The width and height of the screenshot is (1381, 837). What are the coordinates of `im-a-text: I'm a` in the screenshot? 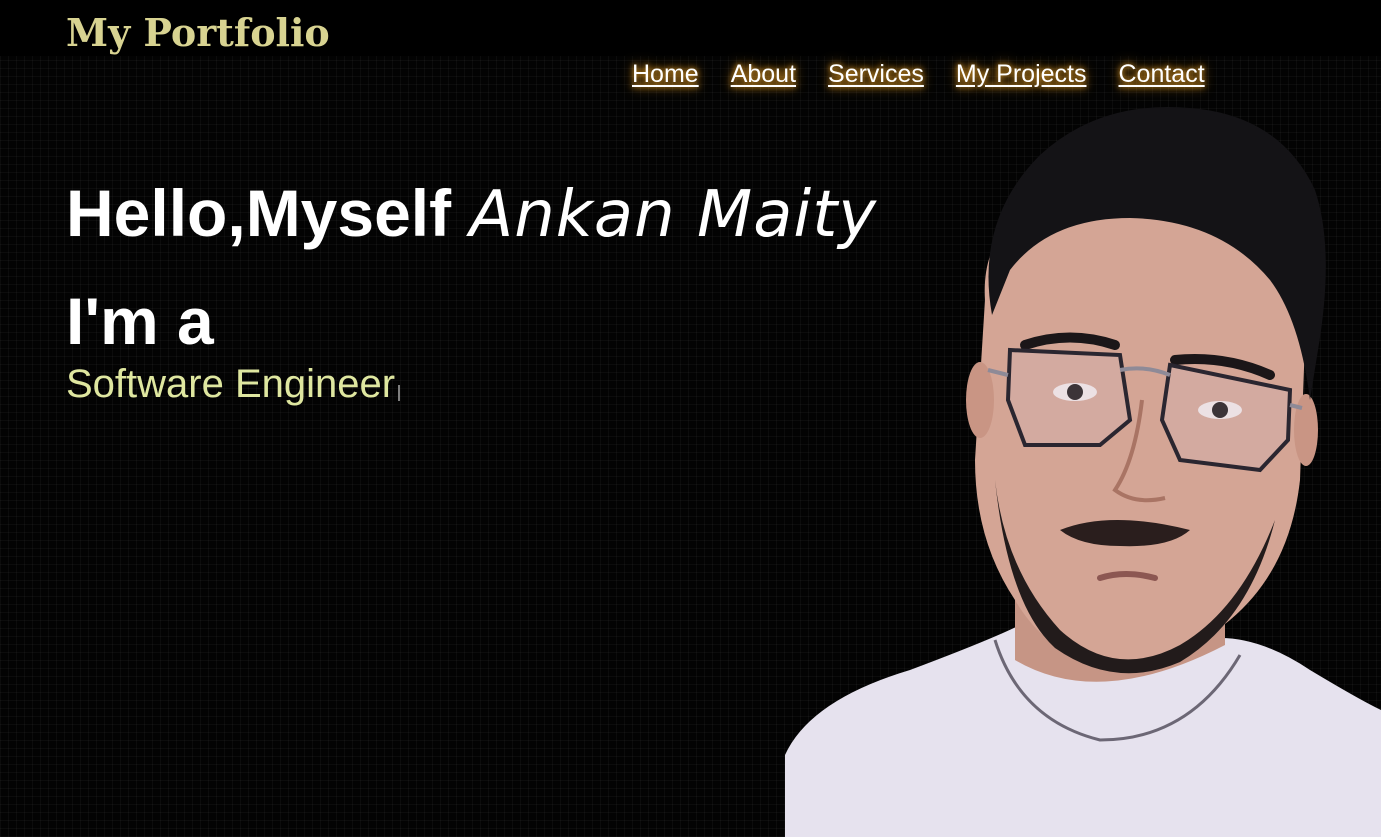 It's located at (140, 321).